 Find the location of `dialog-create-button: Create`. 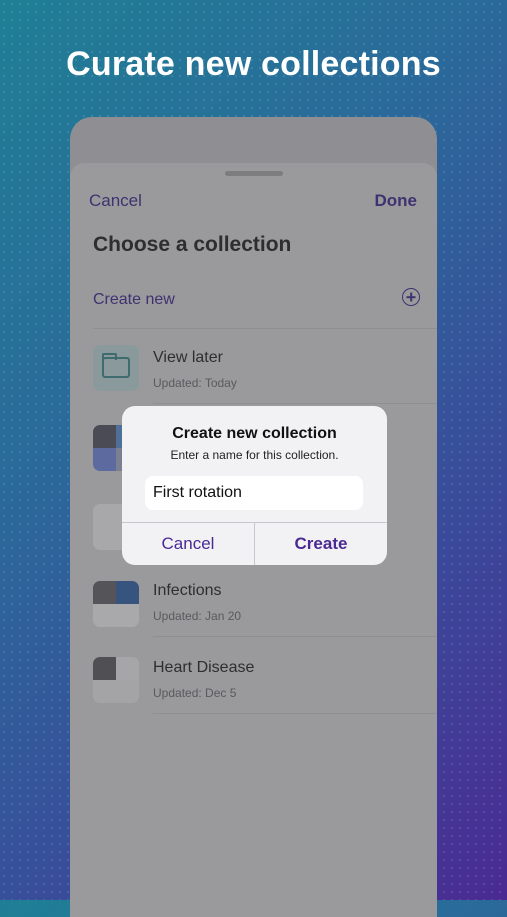

dialog-create-button: Create is located at coordinates (321, 544).